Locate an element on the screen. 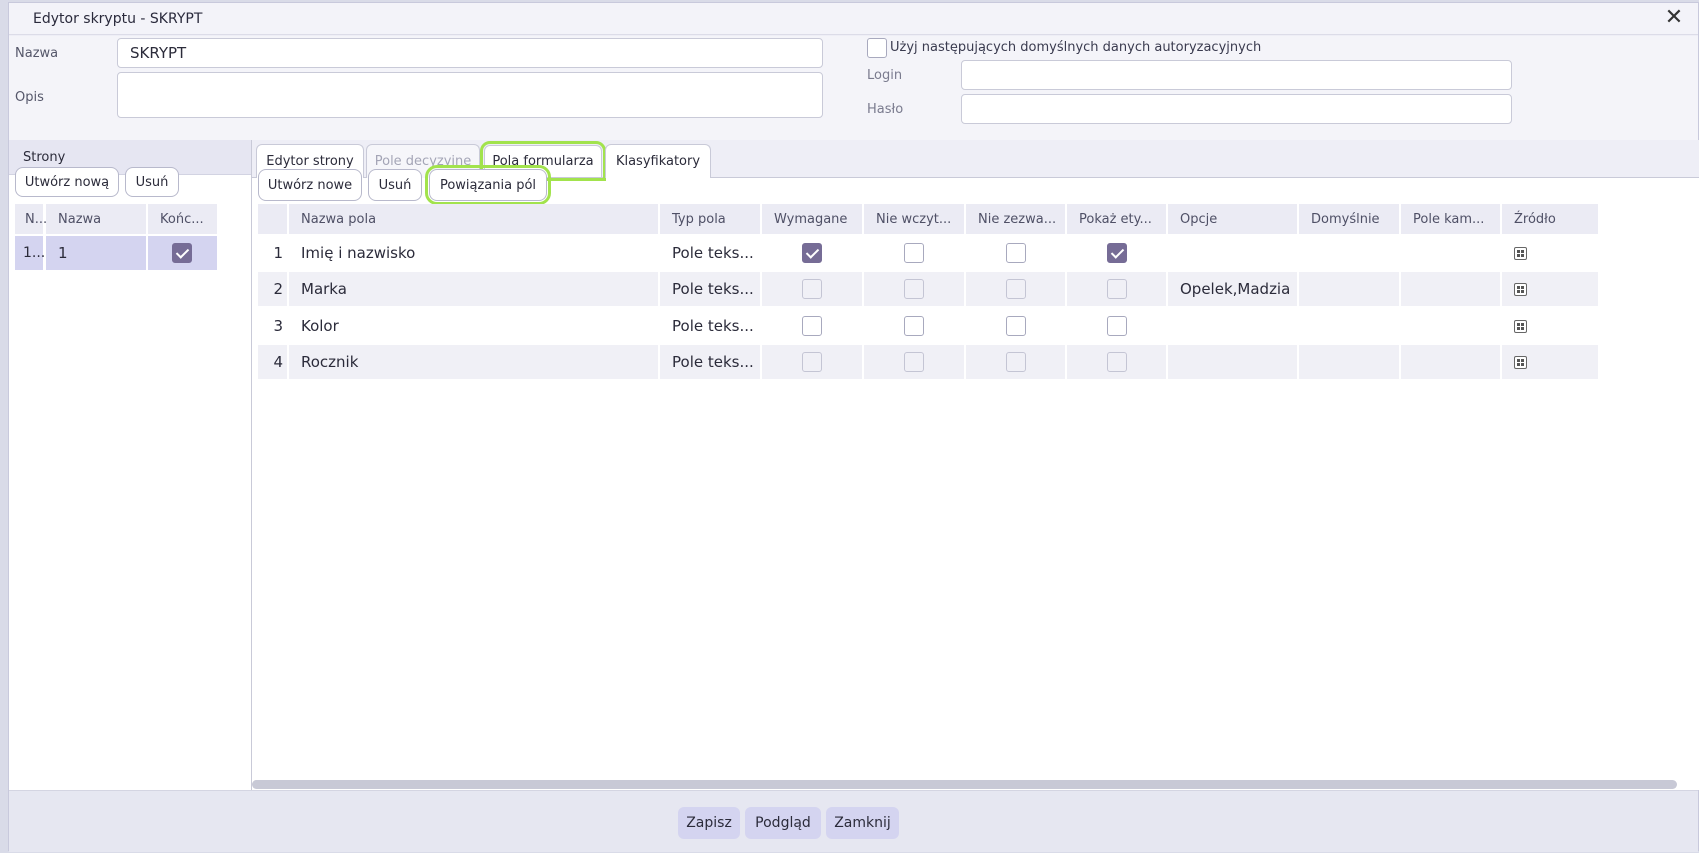  pages-col-name: Nazwa is located at coordinates (96, 219).